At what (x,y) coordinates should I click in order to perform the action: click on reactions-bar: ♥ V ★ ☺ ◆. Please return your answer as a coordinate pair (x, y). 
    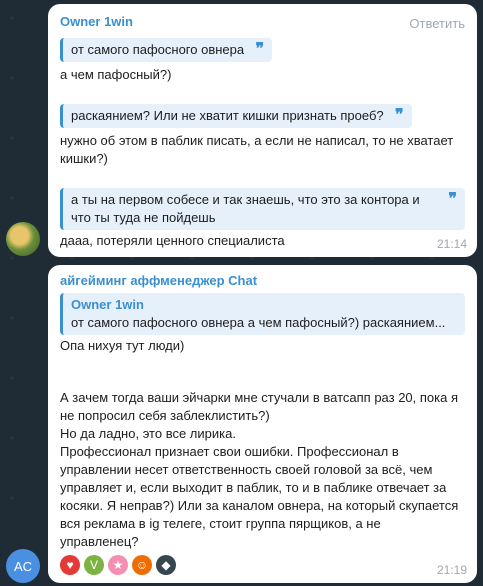
    Looking at the image, I should click on (118, 565).